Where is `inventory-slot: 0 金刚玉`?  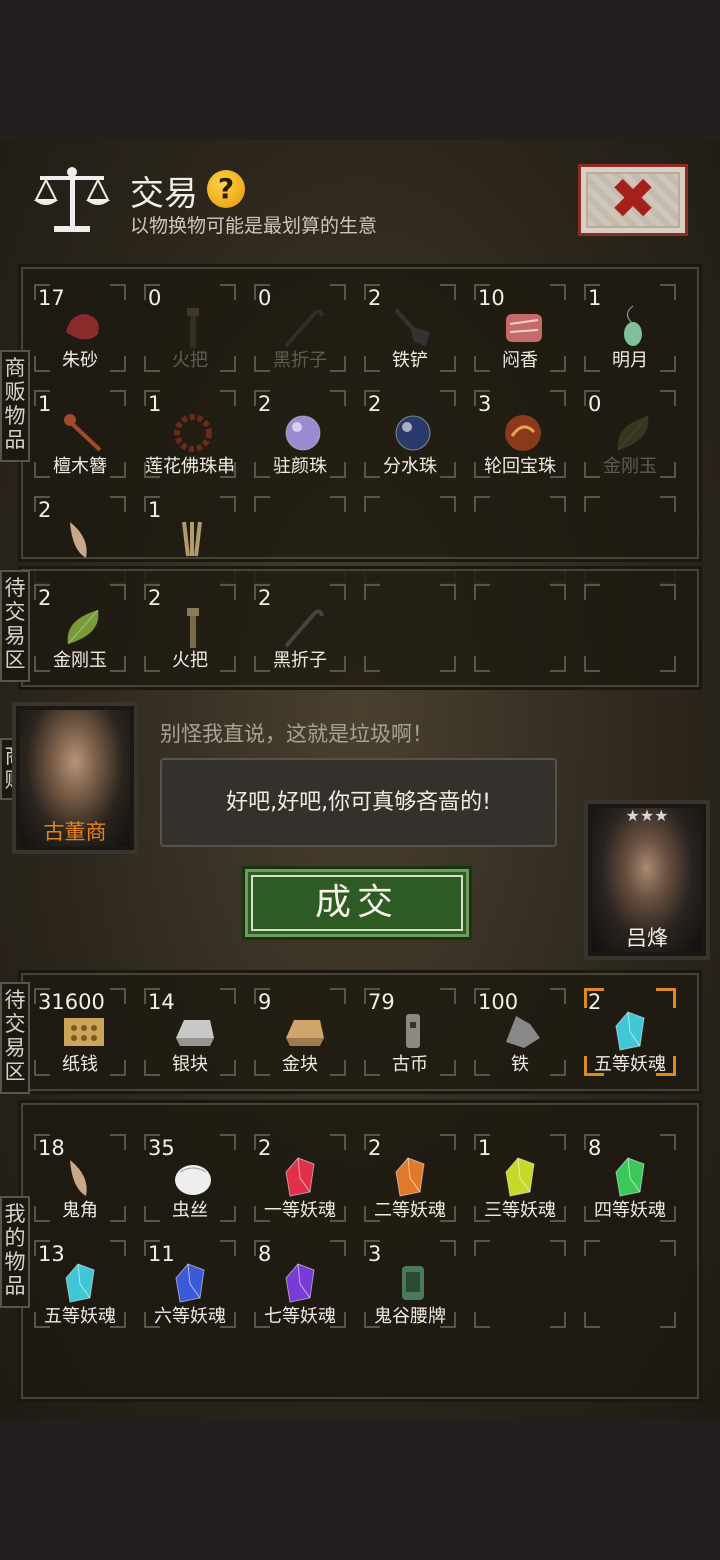 inventory-slot: 0 金刚玉 is located at coordinates (630, 434).